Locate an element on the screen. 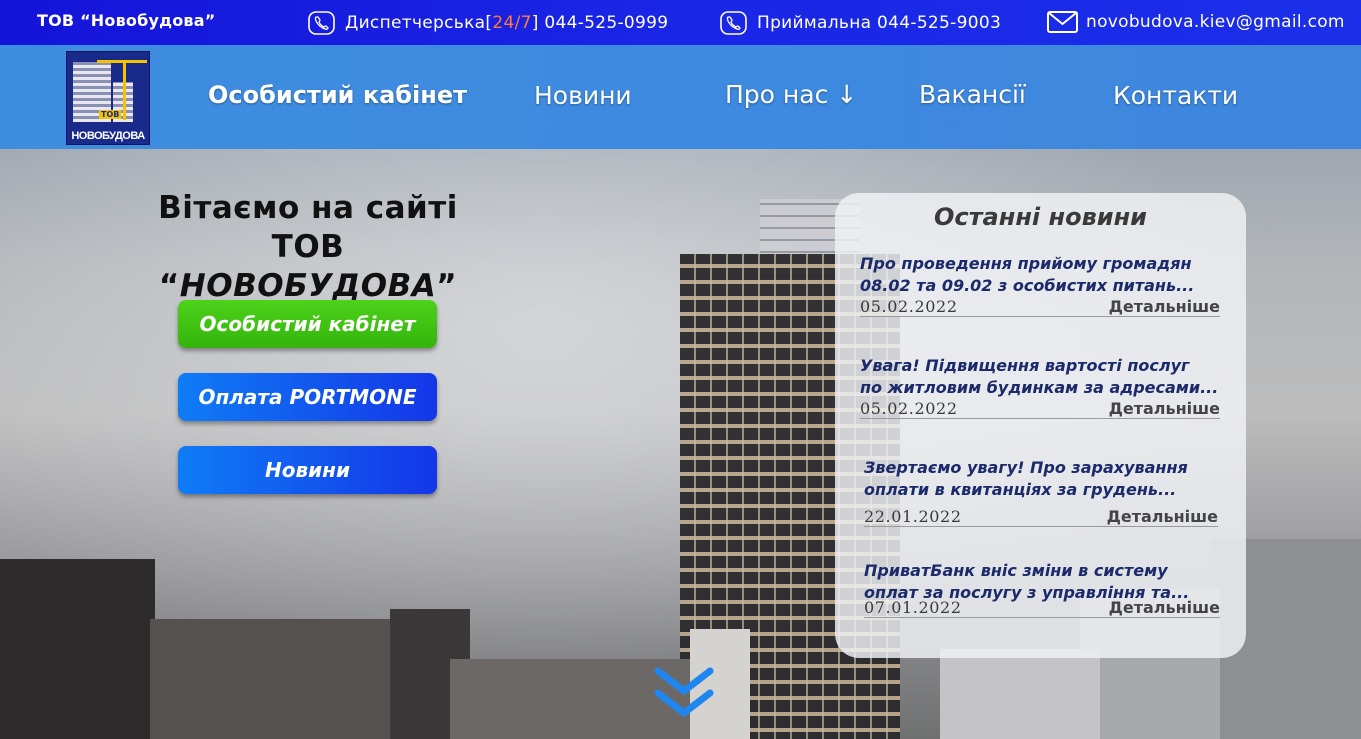 This screenshot has width=1361, height=739. news-button: Новини is located at coordinates (307, 470).